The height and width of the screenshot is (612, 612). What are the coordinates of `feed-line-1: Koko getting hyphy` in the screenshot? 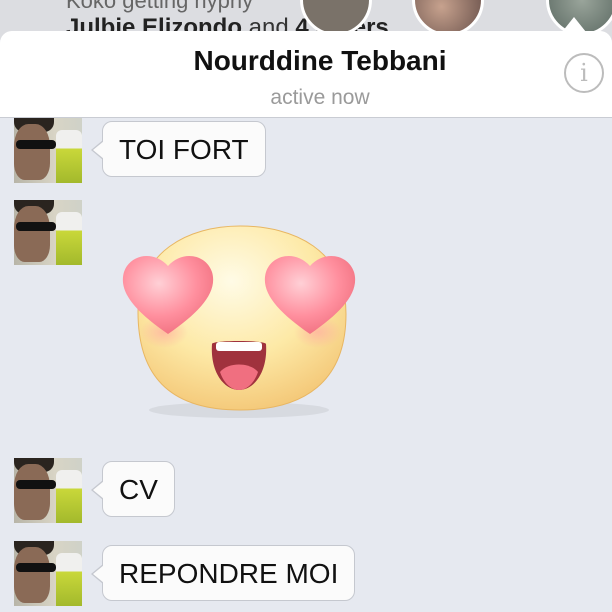 It's located at (160, 6).